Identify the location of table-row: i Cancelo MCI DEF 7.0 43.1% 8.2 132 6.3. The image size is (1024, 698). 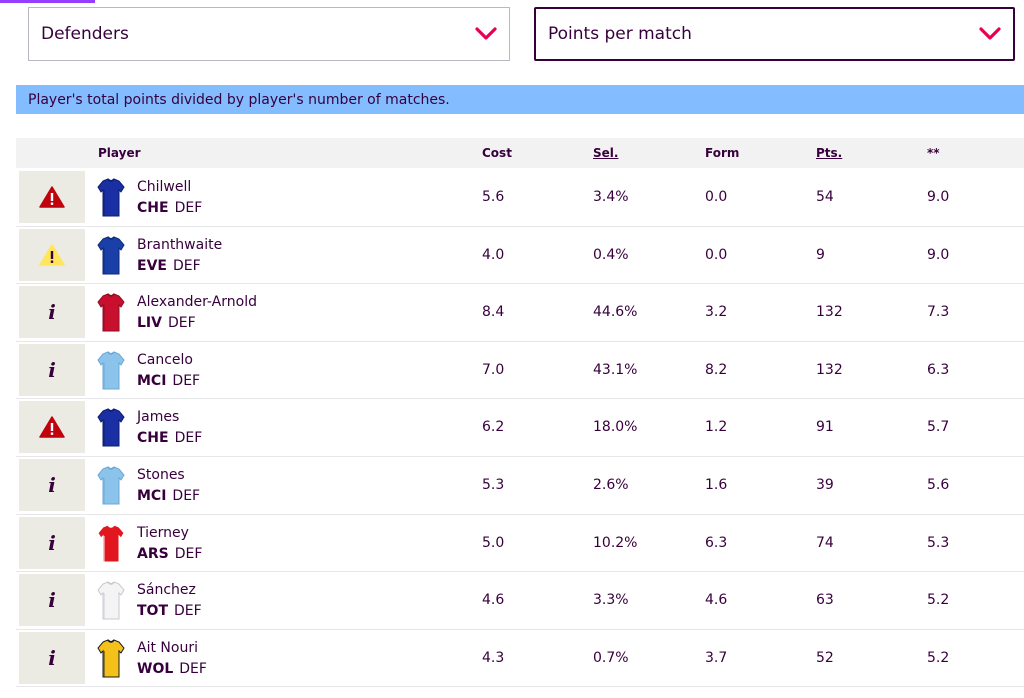
(520, 371).